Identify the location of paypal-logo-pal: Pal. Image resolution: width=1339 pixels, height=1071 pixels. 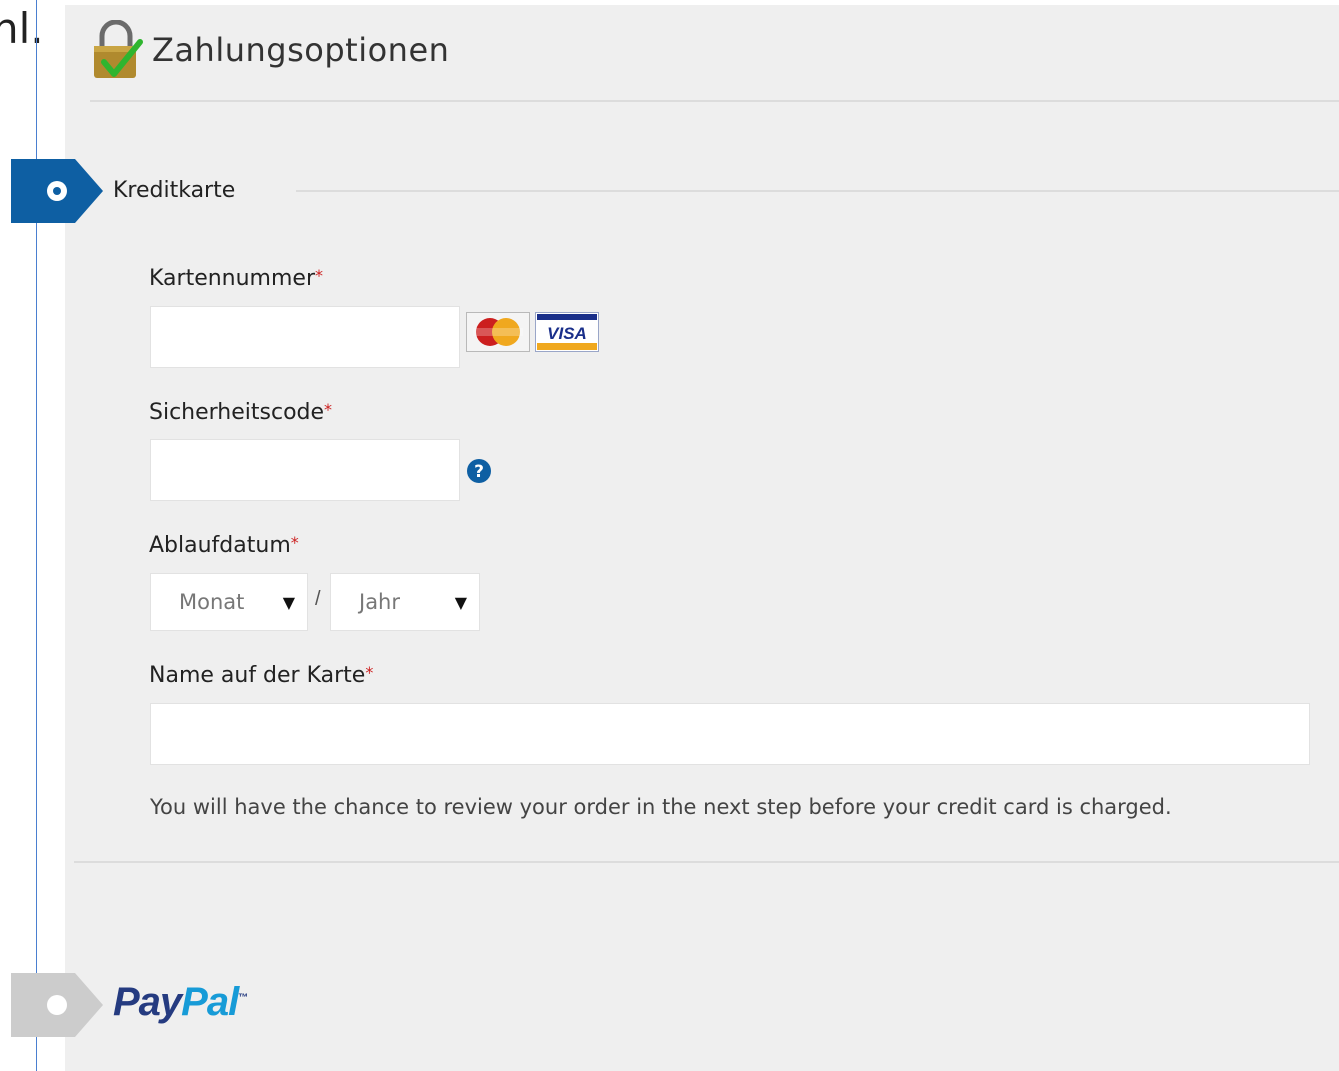
(210, 1002).